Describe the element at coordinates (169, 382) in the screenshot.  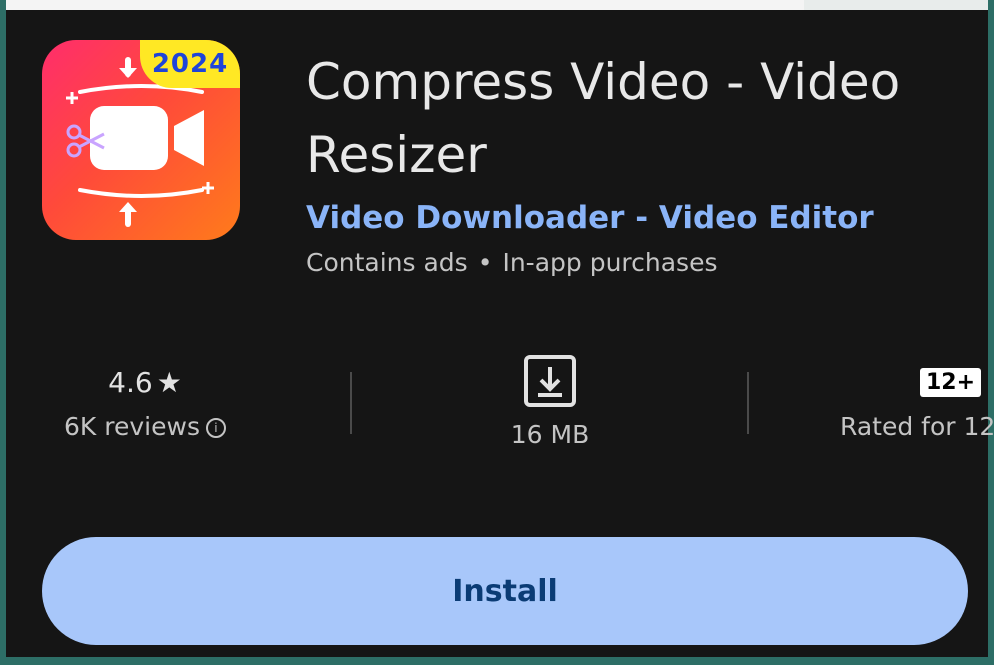
I see `star-icon: ★` at that location.